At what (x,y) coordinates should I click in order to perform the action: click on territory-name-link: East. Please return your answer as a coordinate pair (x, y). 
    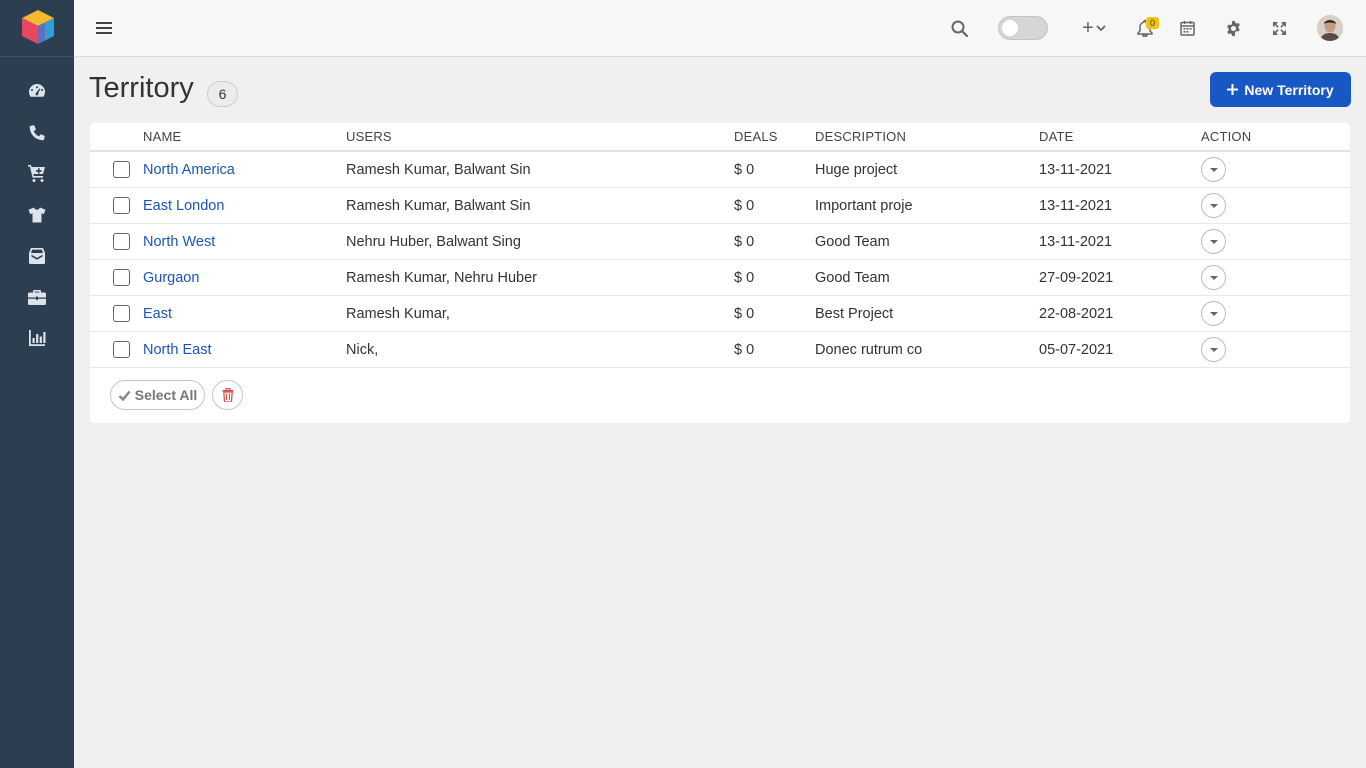
    Looking at the image, I should click on (157, 314).